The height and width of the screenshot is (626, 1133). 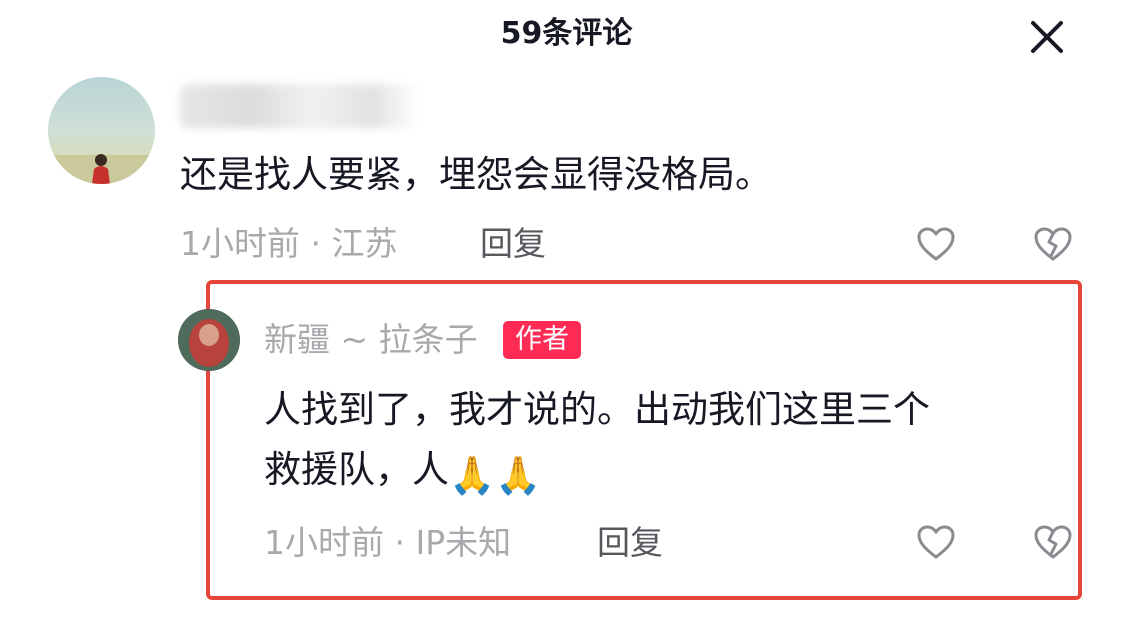 What do you see at coordinates (664, 473) in the screenshot?
I see `reply-text-line2-wrap: 救援队，人🙏🙏` at bounding box center [664, 473].